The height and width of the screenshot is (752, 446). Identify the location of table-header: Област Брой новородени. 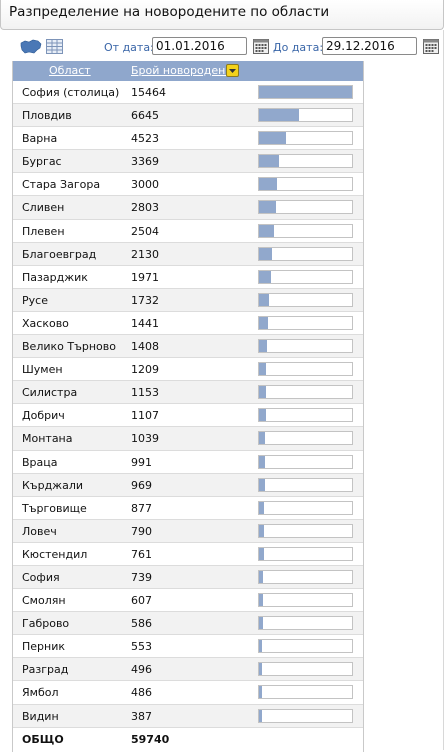
(188, 71).